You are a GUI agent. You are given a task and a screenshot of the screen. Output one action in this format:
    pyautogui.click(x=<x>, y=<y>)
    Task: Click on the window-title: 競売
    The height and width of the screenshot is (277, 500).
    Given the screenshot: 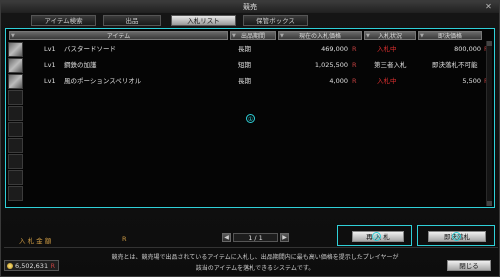 What is the action you would take?
    pyautogui.click(x=250, y=7)
    